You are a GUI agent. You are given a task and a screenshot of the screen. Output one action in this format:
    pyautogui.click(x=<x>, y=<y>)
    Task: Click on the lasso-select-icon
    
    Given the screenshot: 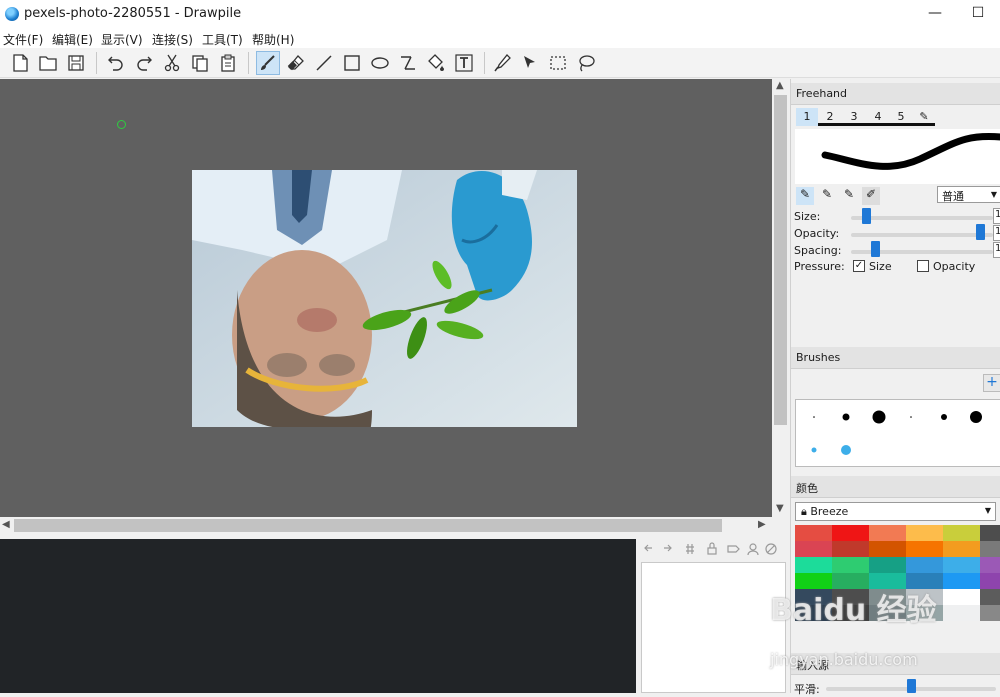 What is the action you would take?
    pyautogui.click(x=586, y=63)
    